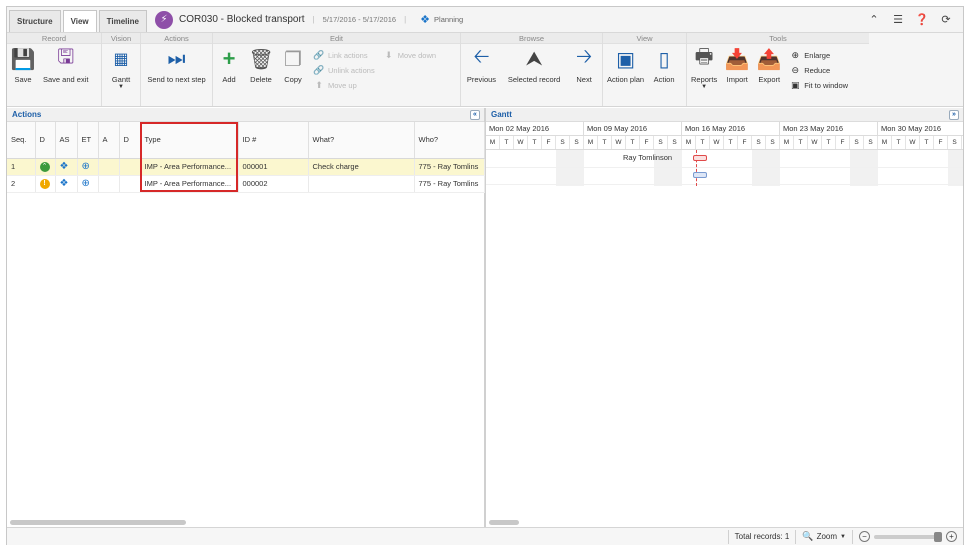  I want to click on action-plan-button: ▣ Action plan, so click(625, 66).